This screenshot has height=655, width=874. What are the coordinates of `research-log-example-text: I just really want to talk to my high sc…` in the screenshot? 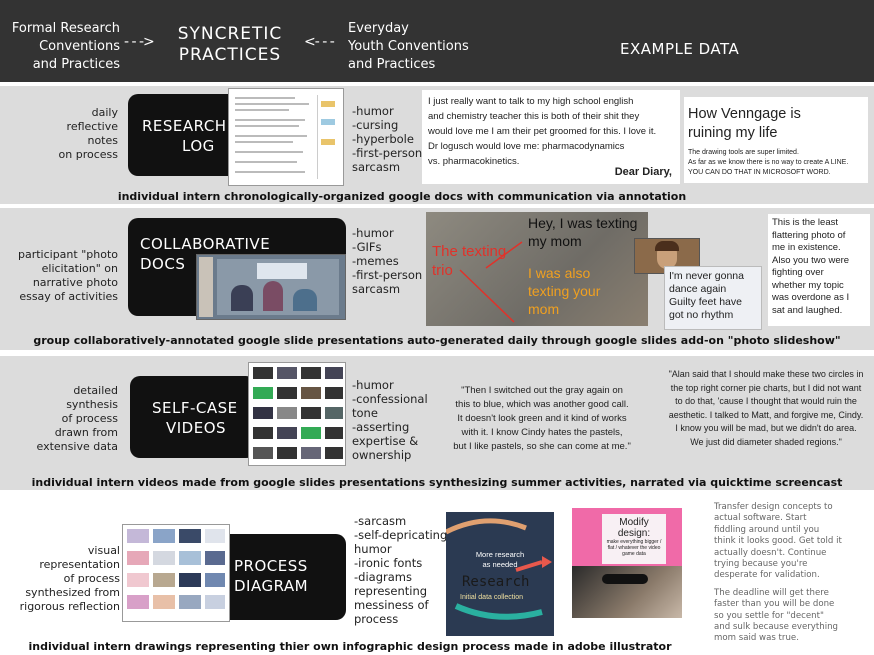 It's located at (551, 137).